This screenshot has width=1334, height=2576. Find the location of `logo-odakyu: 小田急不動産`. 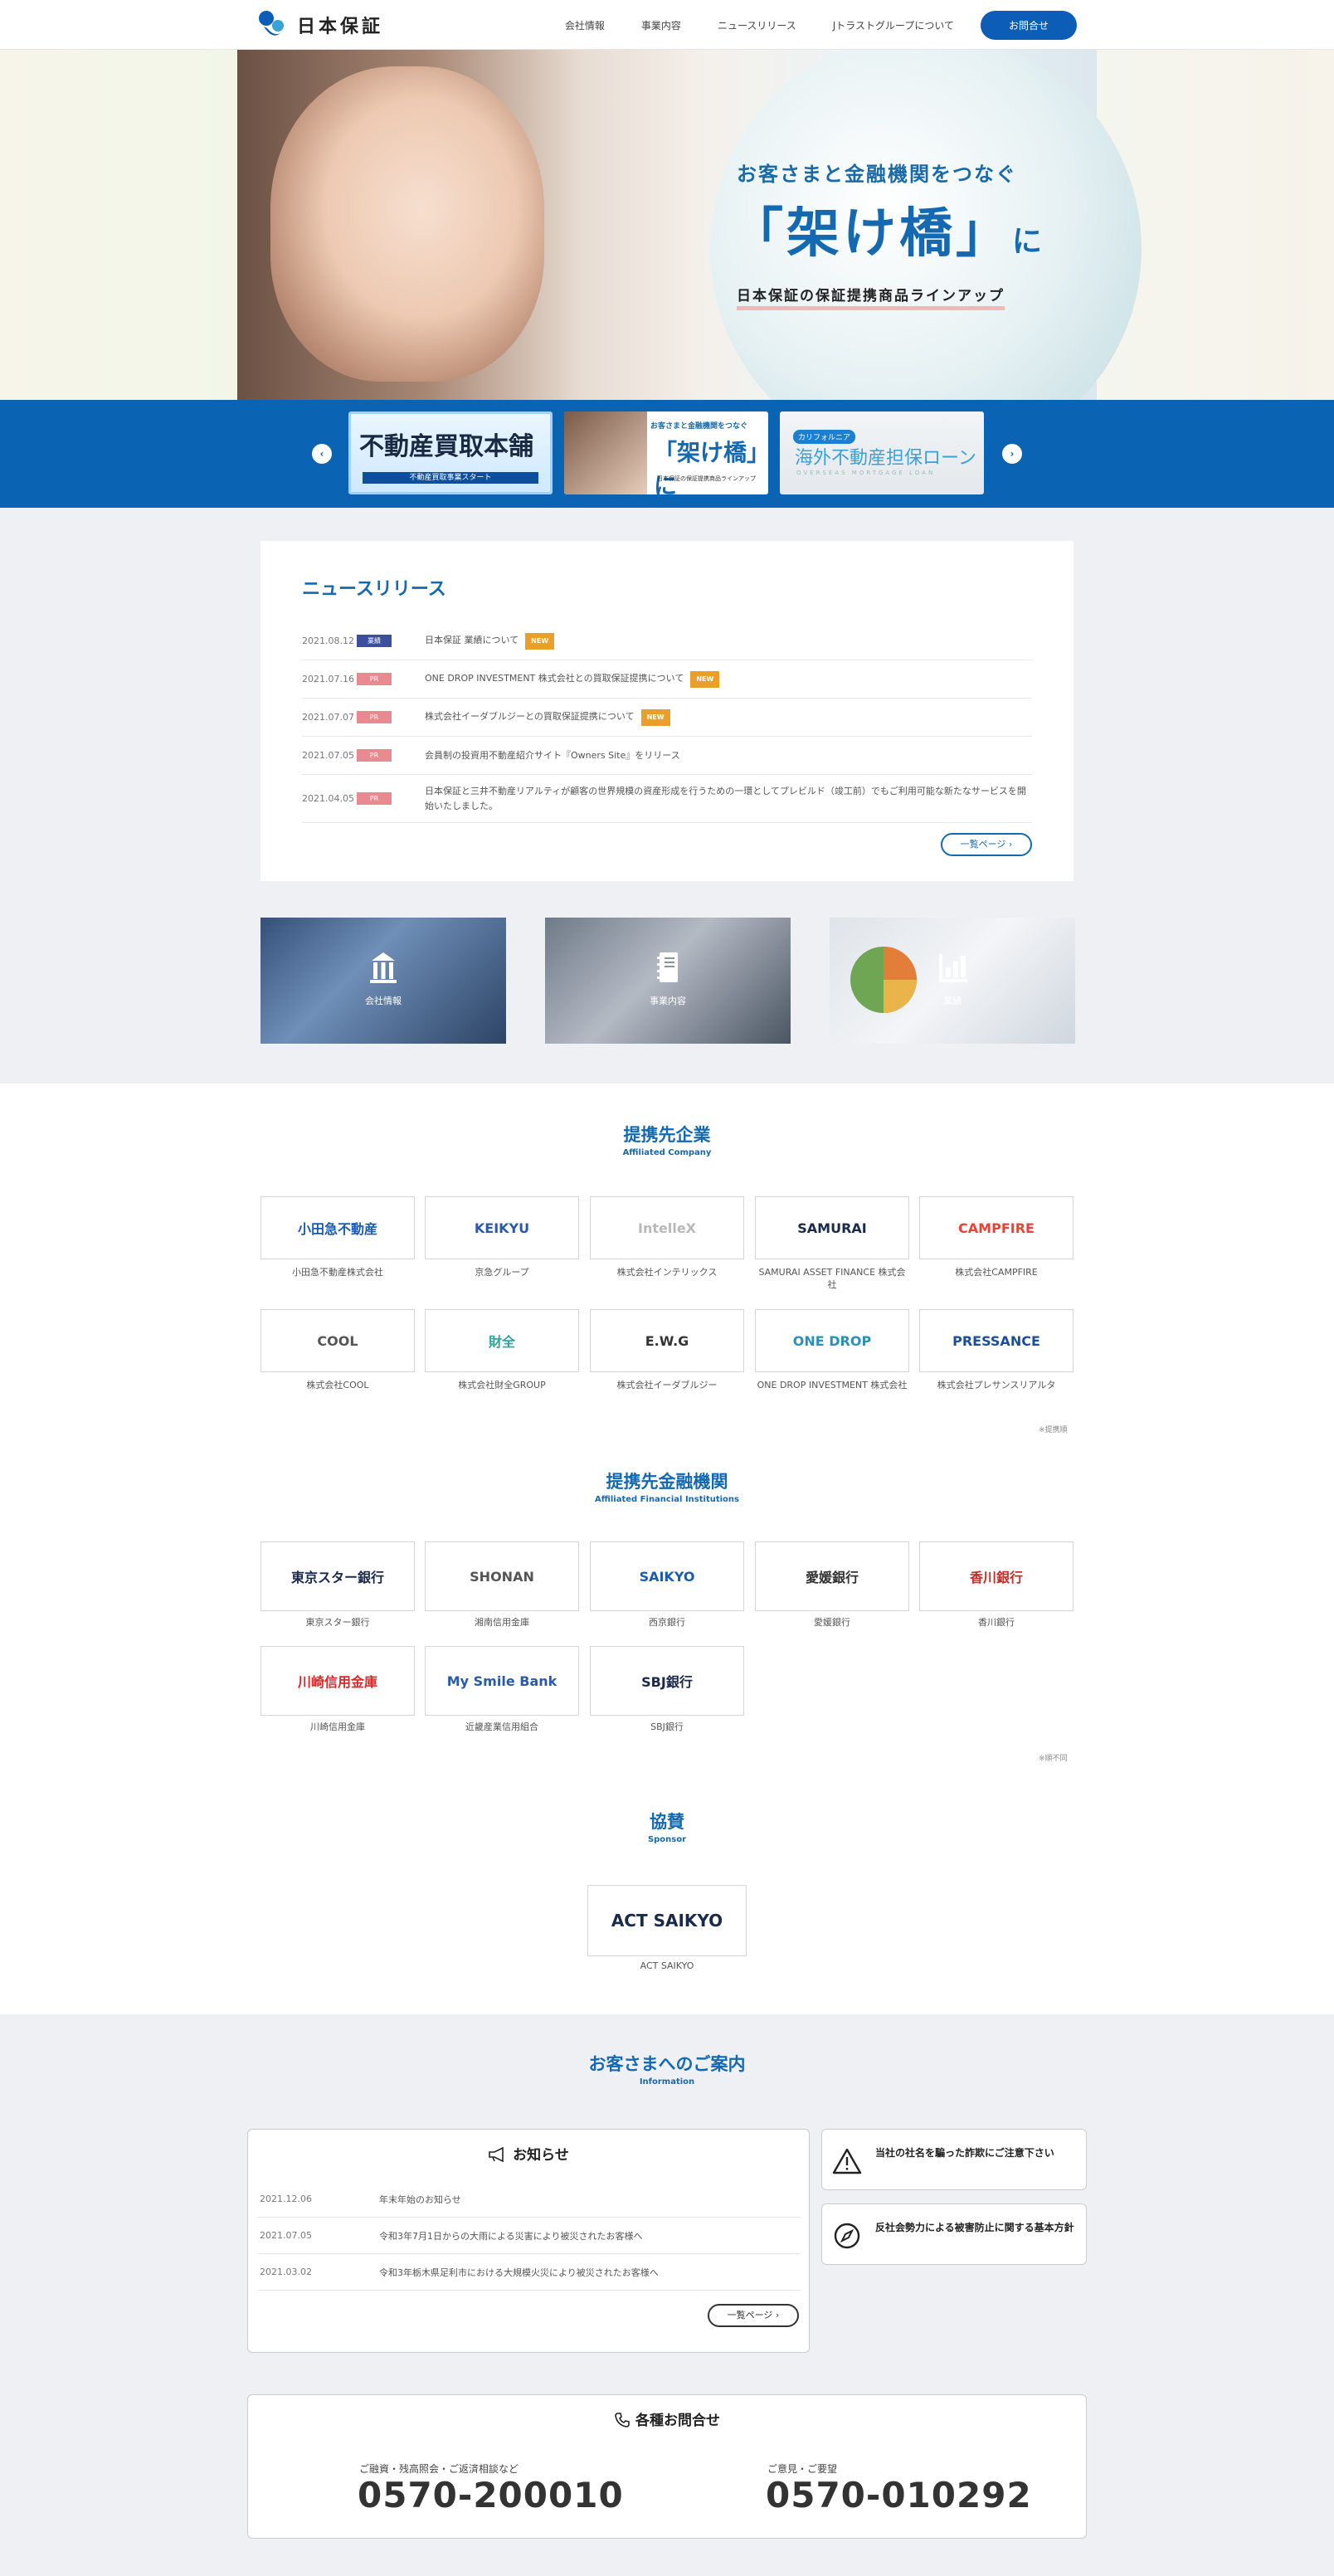

logo-odakyu: 小田急不動産 is located at coordinates (337, 1227).